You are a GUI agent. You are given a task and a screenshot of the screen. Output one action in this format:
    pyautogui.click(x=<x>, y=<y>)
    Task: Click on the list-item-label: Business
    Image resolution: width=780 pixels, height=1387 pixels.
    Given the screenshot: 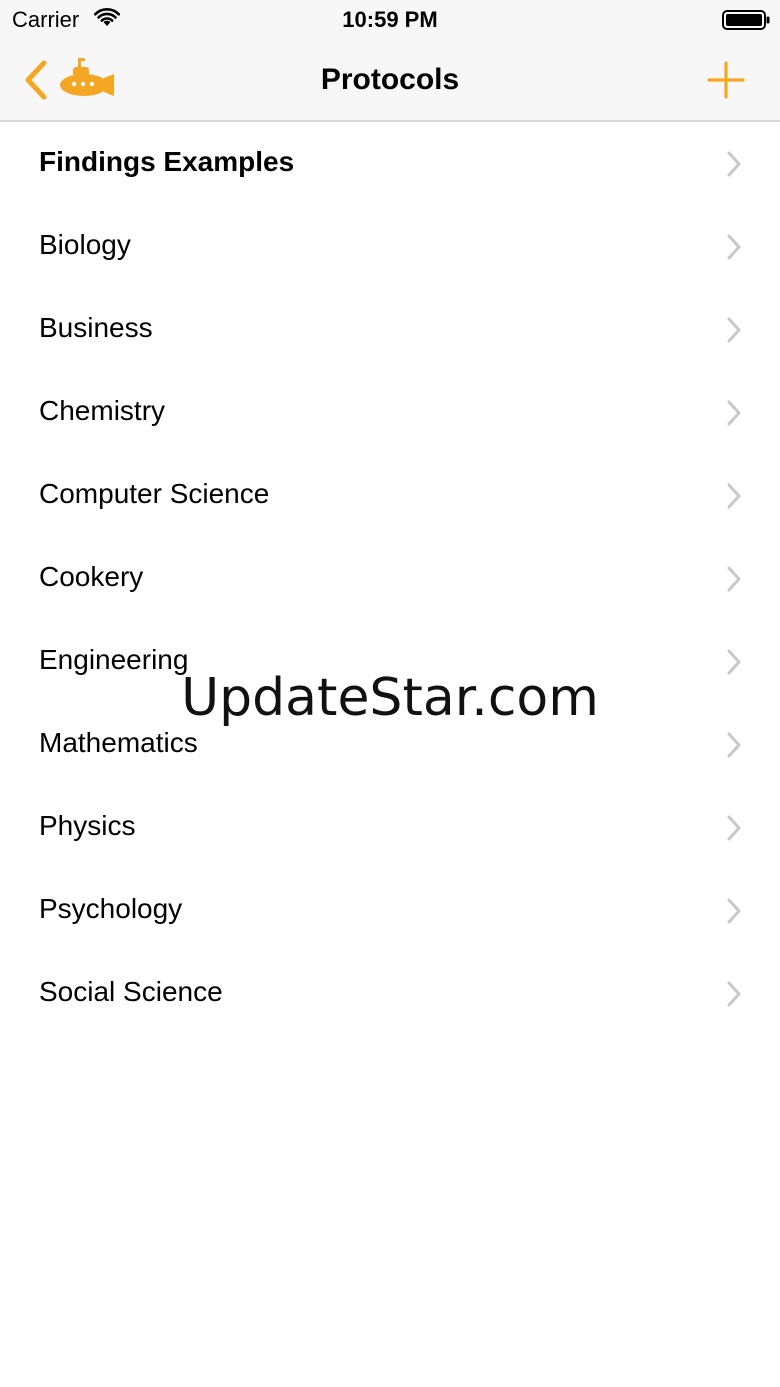 What is the action you would take?
    pyautogui.click(x=96, y=327)
    